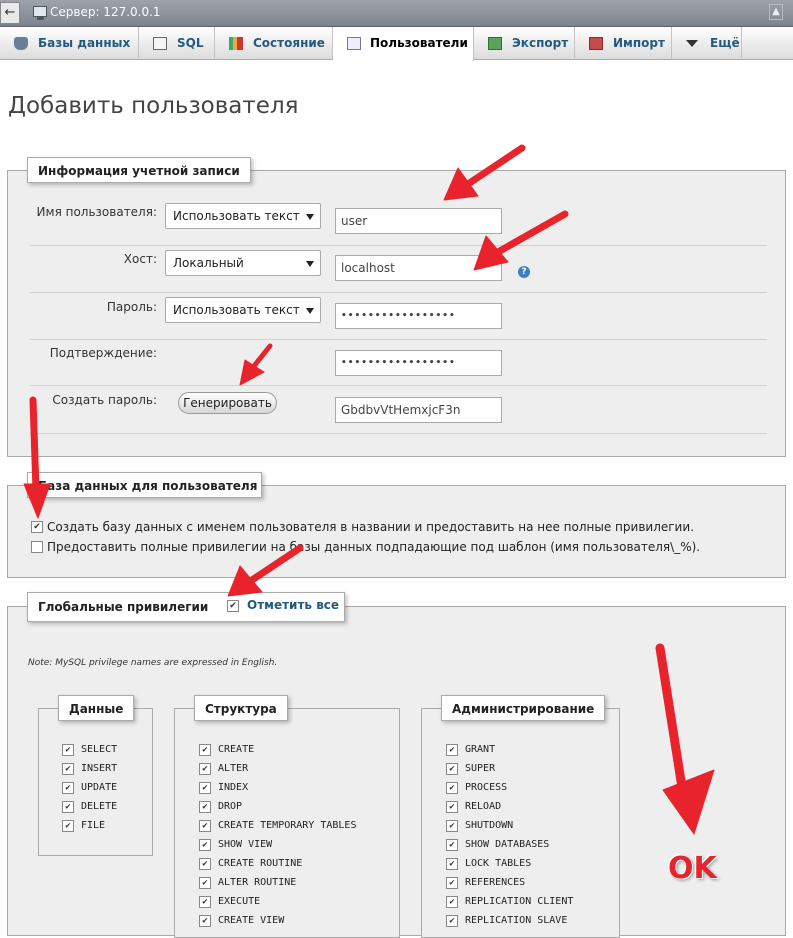 This screenshot has height=938, width=793. What do you see at coordinates (495, 166) in the screenshot?
I see `arrow-to-username` at bounding box center [495, 166].